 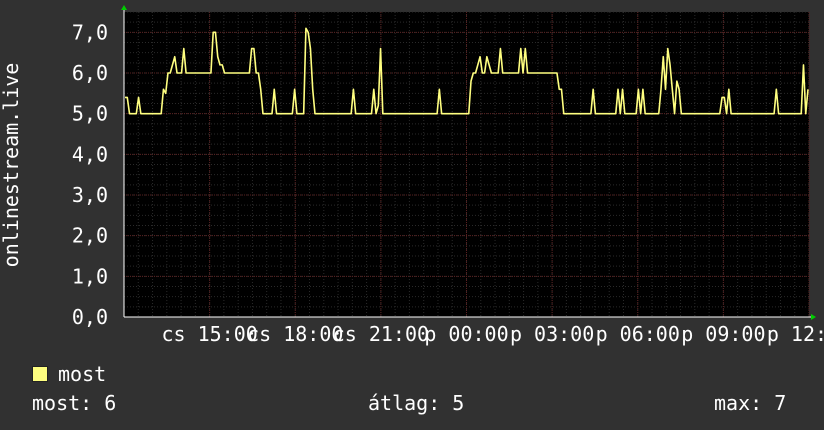 What do you see at coordinates (90, 73) in the screenshot?
I see `y-tick-label: 6,0` at bounding box center [90, 73].